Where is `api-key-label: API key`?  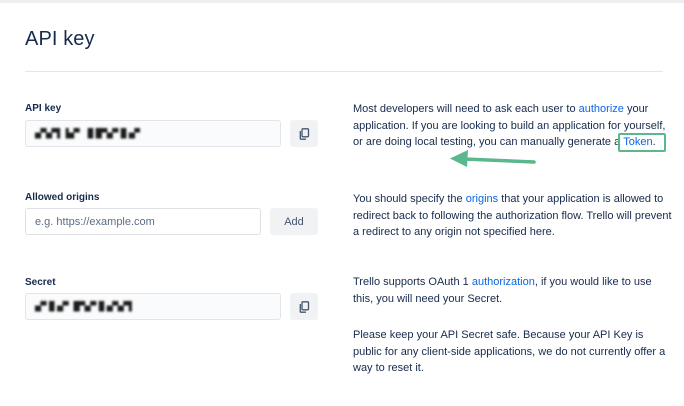 api-key-label: API key is located at coordinates (43, 108).